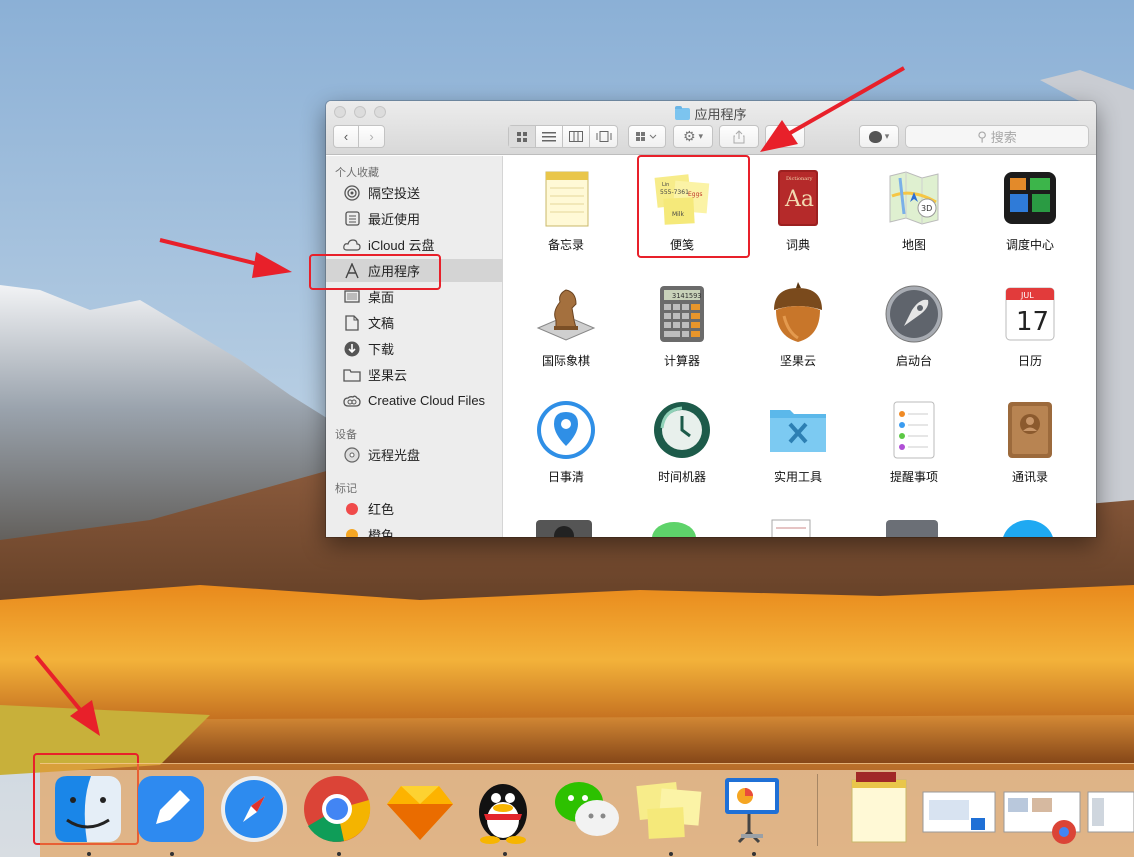 The width and height of the screenshot is (1134, 857). I want to click on acorn-icon, so click(875, 136).